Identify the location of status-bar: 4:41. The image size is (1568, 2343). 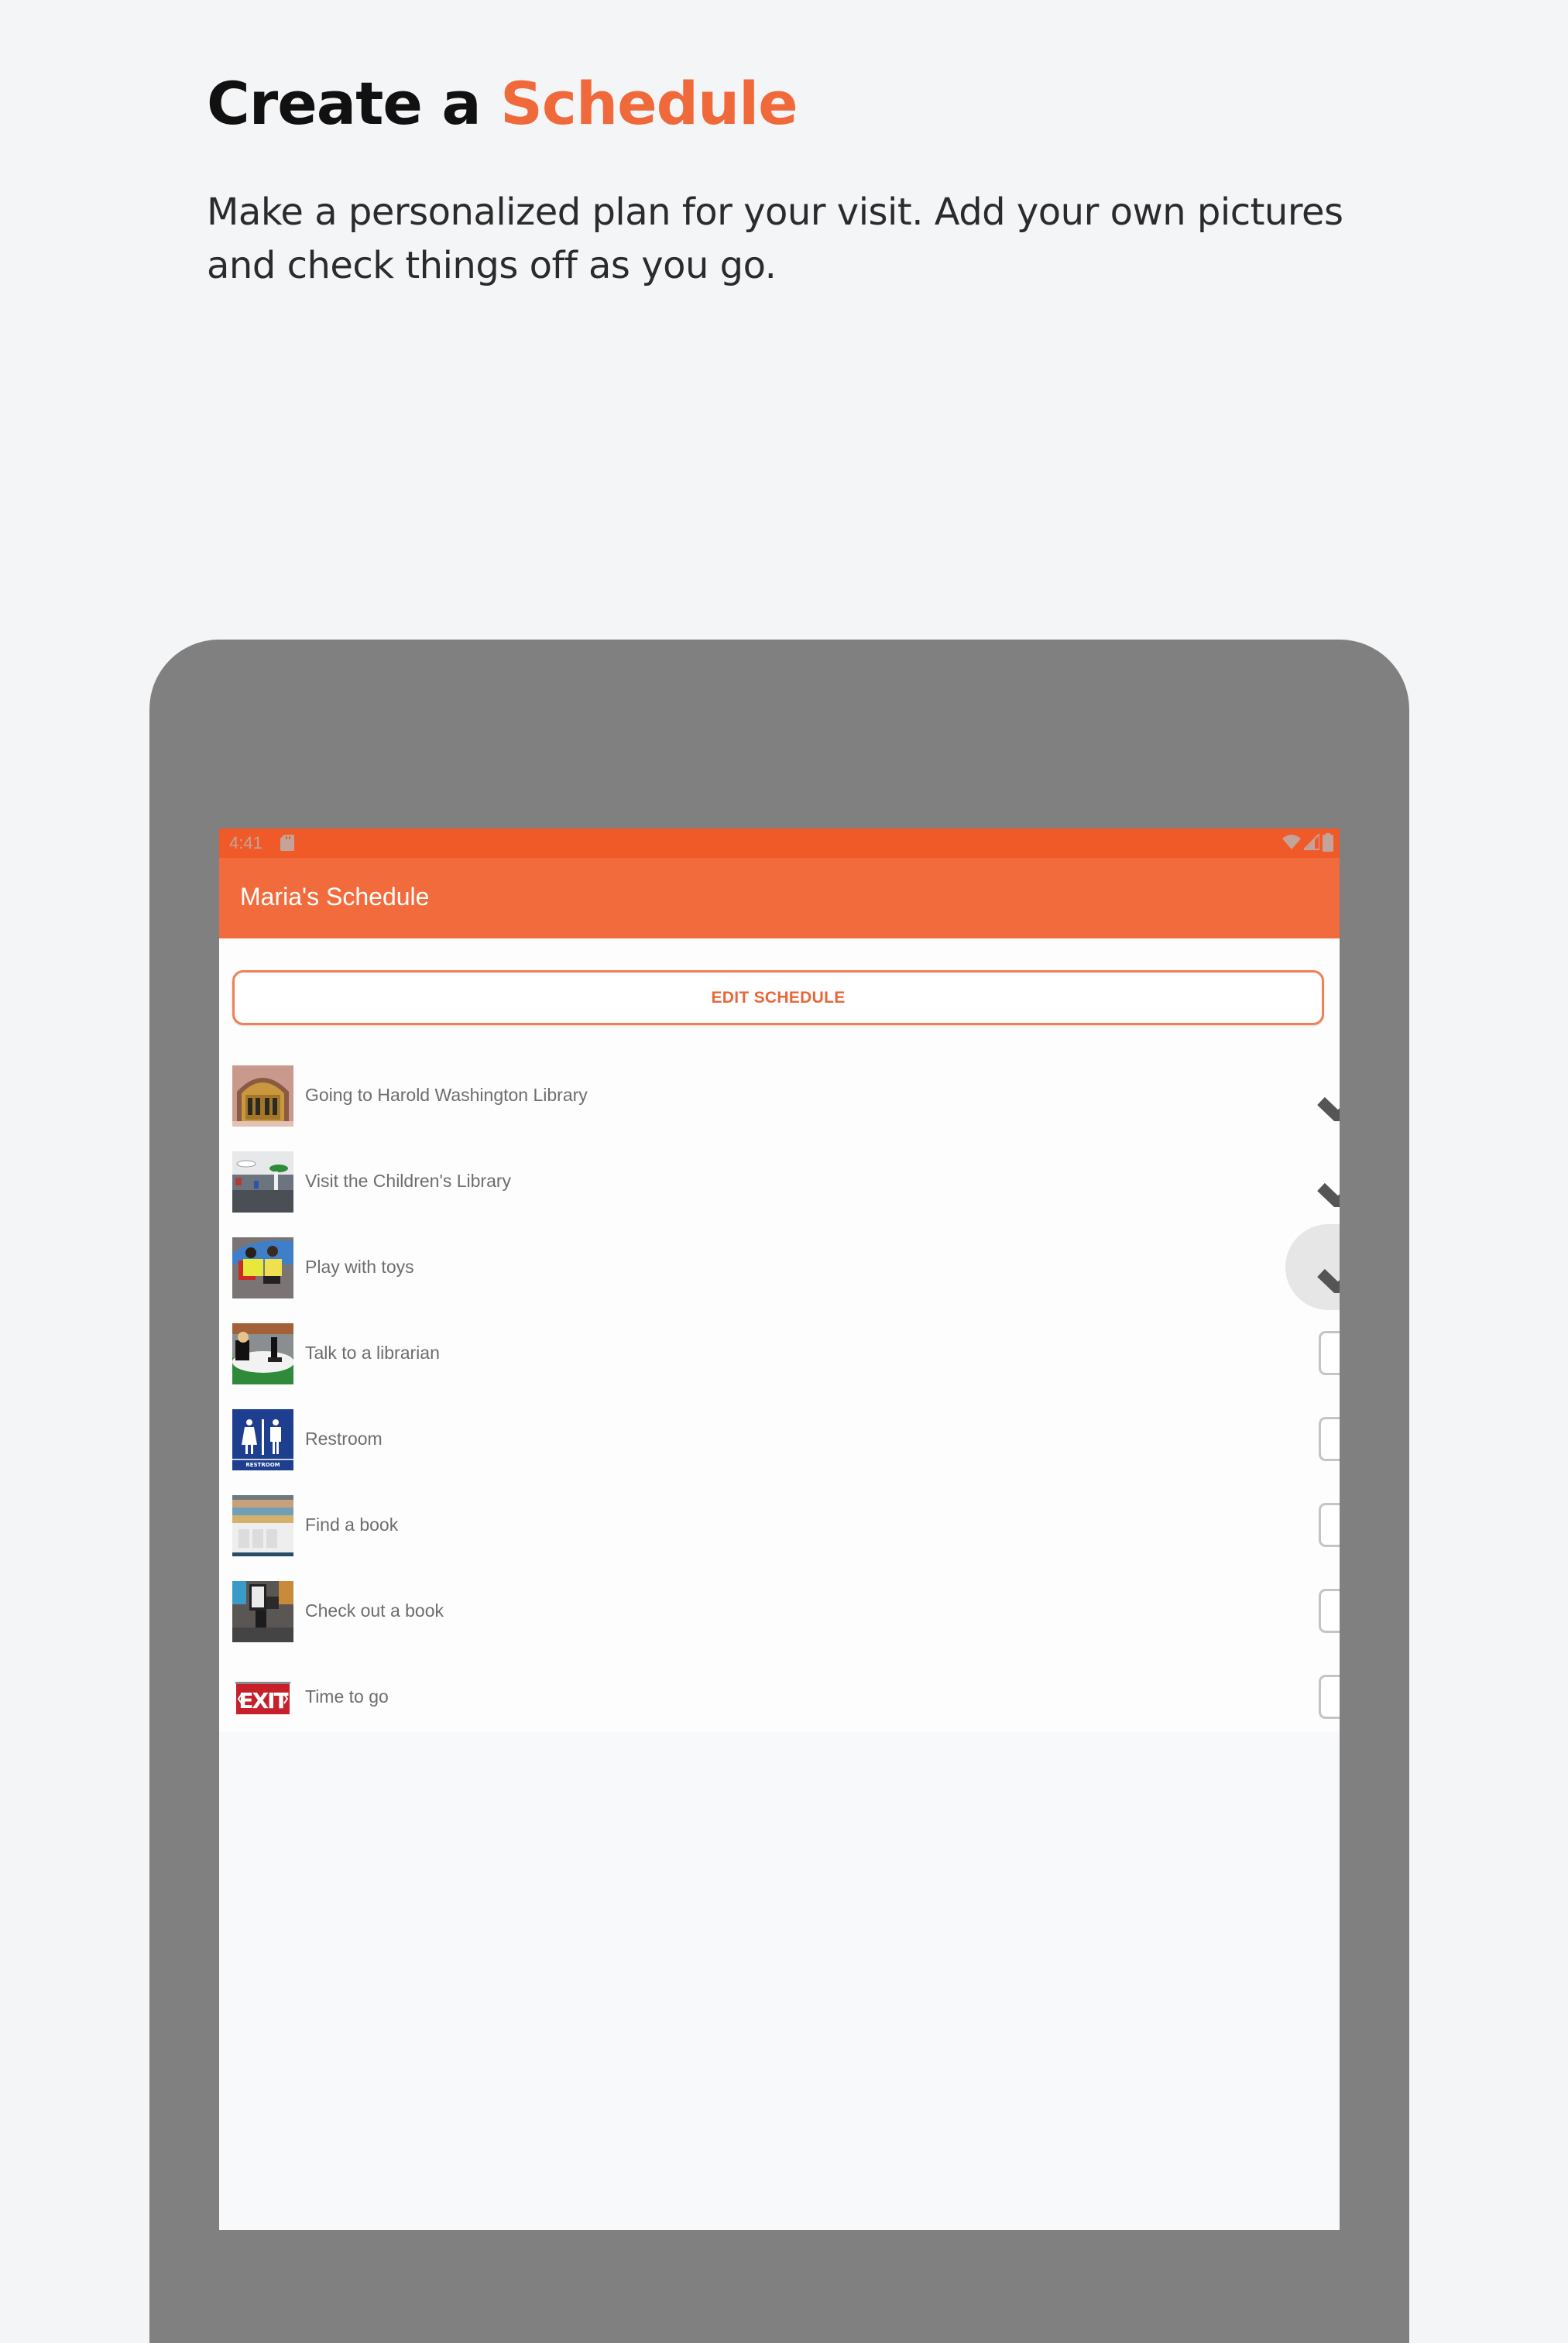
(779, 843).